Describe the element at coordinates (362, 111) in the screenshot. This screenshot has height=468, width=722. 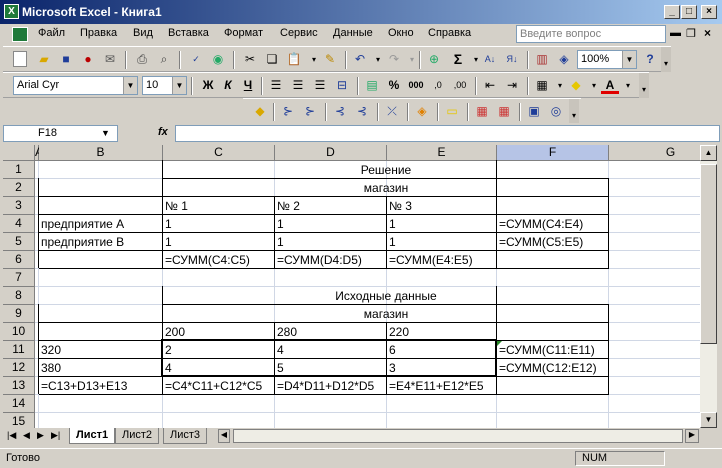
I see `remove-dependent-arrows-icon: ⊰` at that location.